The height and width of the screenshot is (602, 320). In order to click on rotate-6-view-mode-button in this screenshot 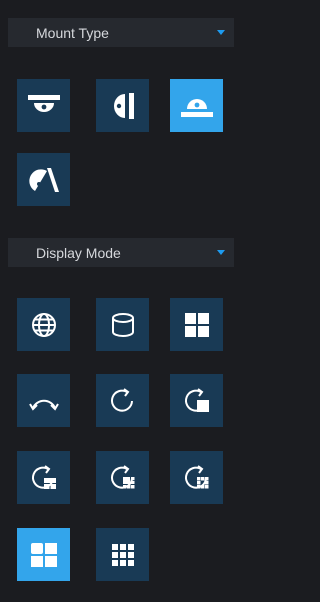, I will do `click(122, 477)`.